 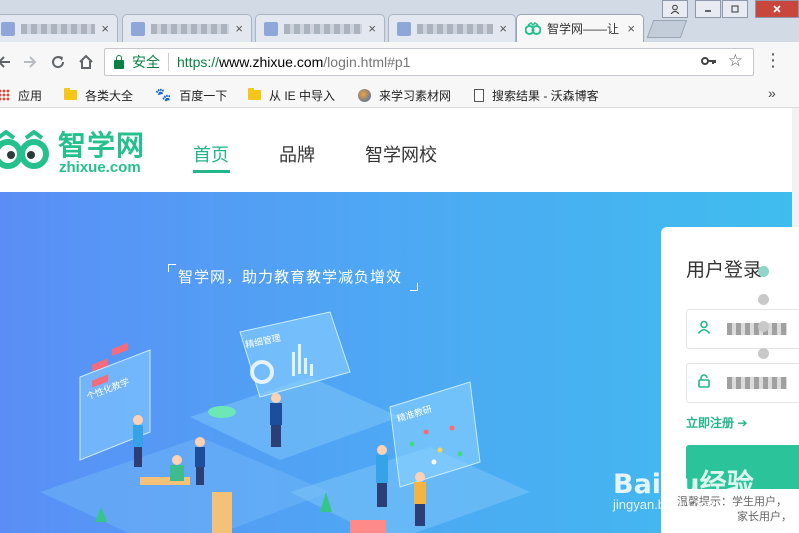 I want to click on url-path: /login.html#p1, so click(x=367, y=62).